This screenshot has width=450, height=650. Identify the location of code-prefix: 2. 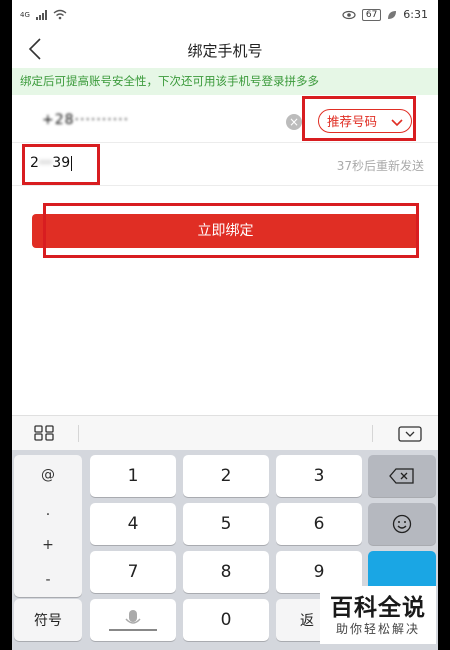
(34, 163).